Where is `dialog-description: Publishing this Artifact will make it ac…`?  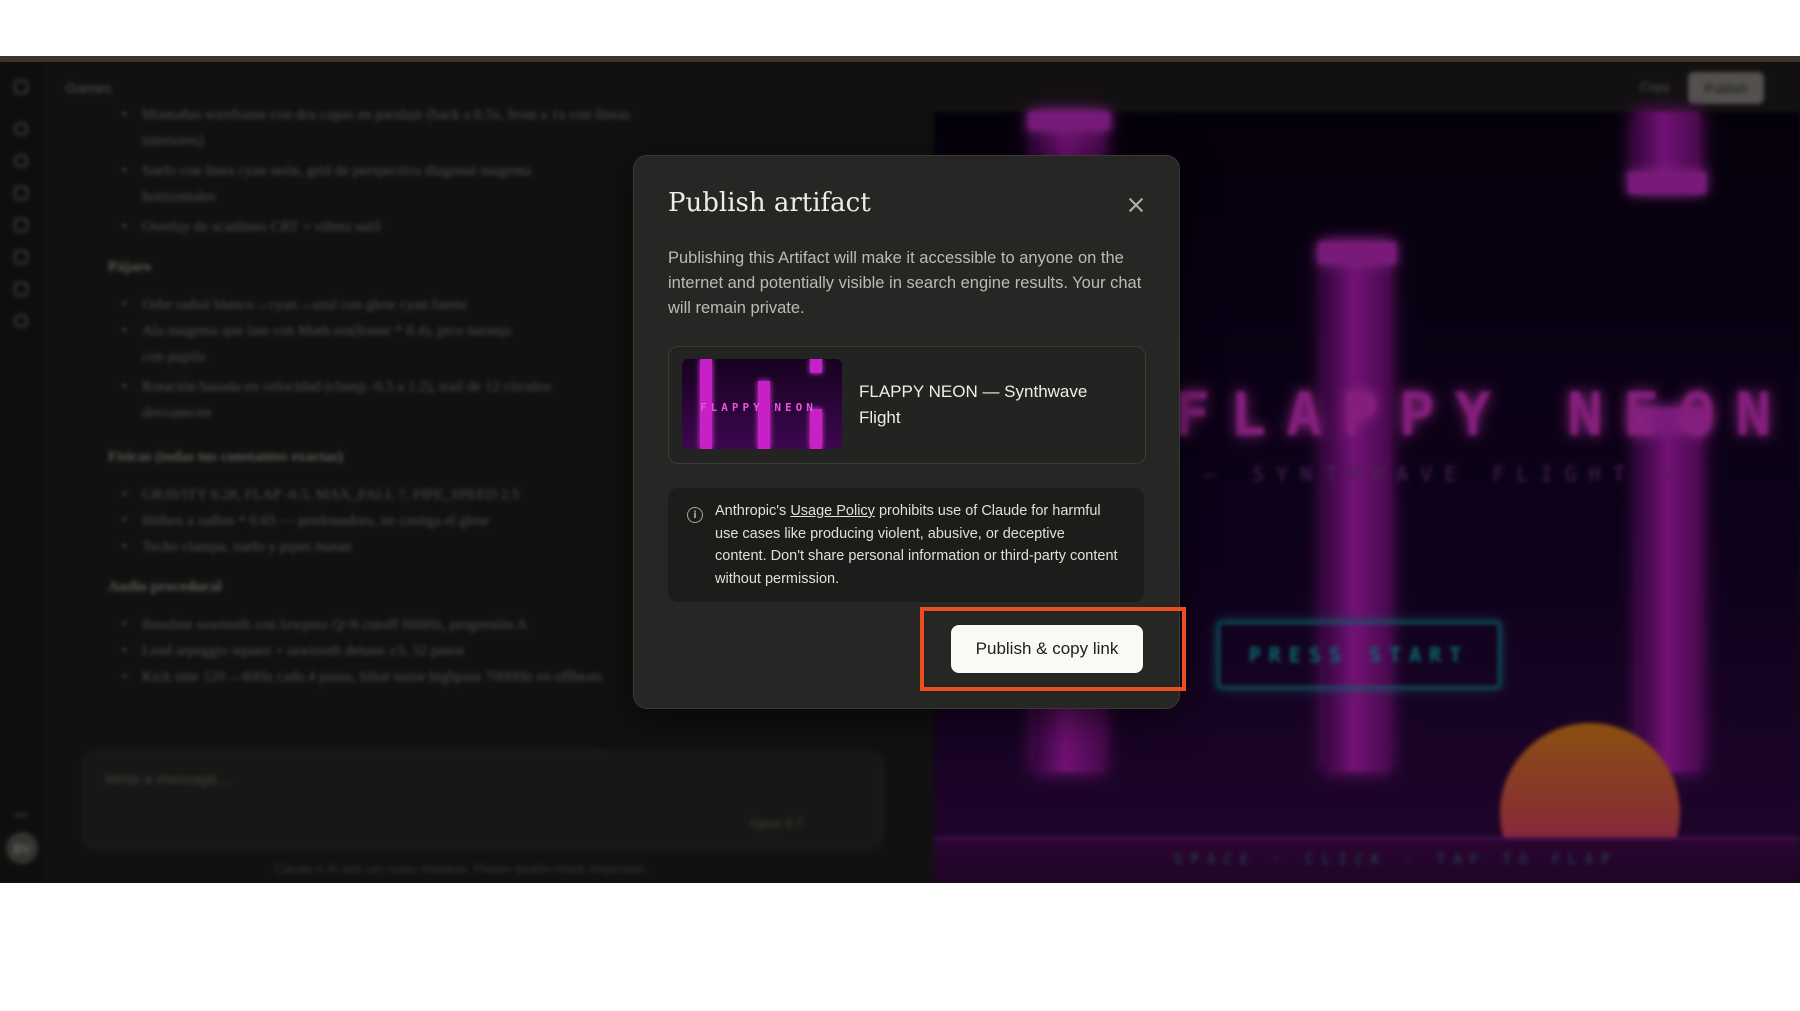
dialog-description: Publishing this Artifact will make it ac… is located at coordinates (905, 283).